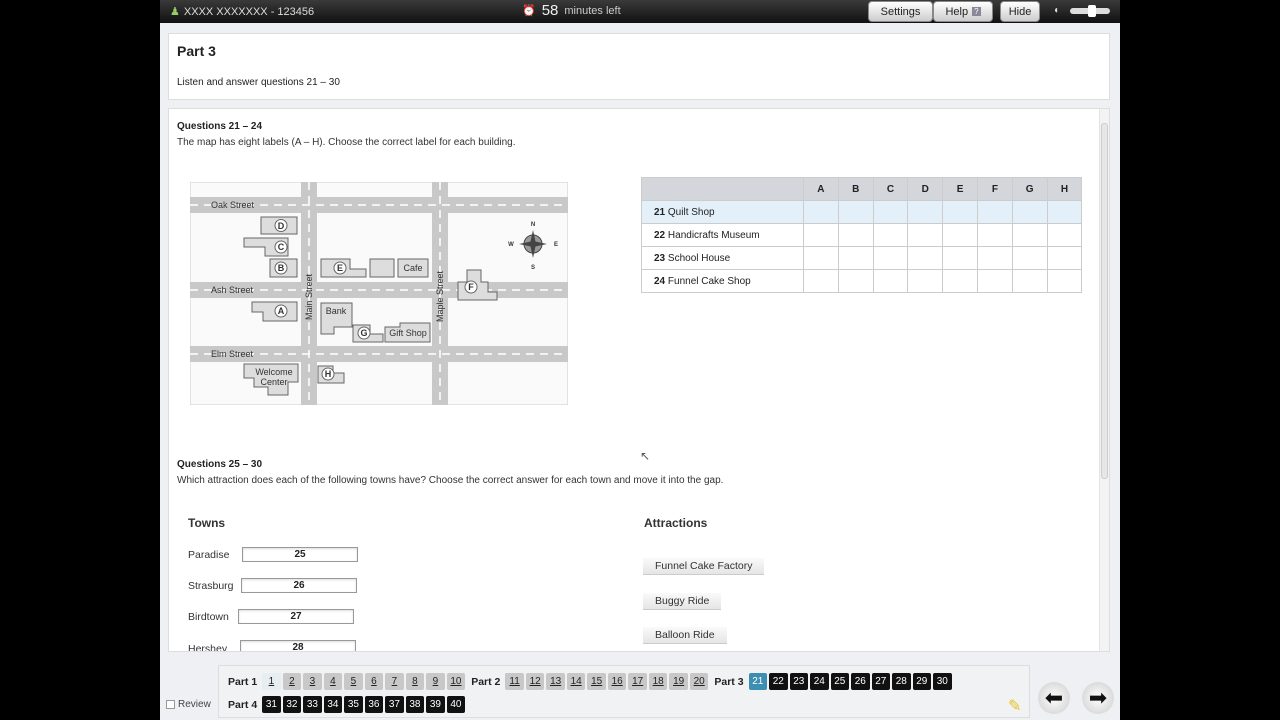 Image resolution: width=1280 pixels, height=720 pixels. Describe the element at coordinates (728, 682) in the screenshot. I see `part-label: Part 3` at that location.